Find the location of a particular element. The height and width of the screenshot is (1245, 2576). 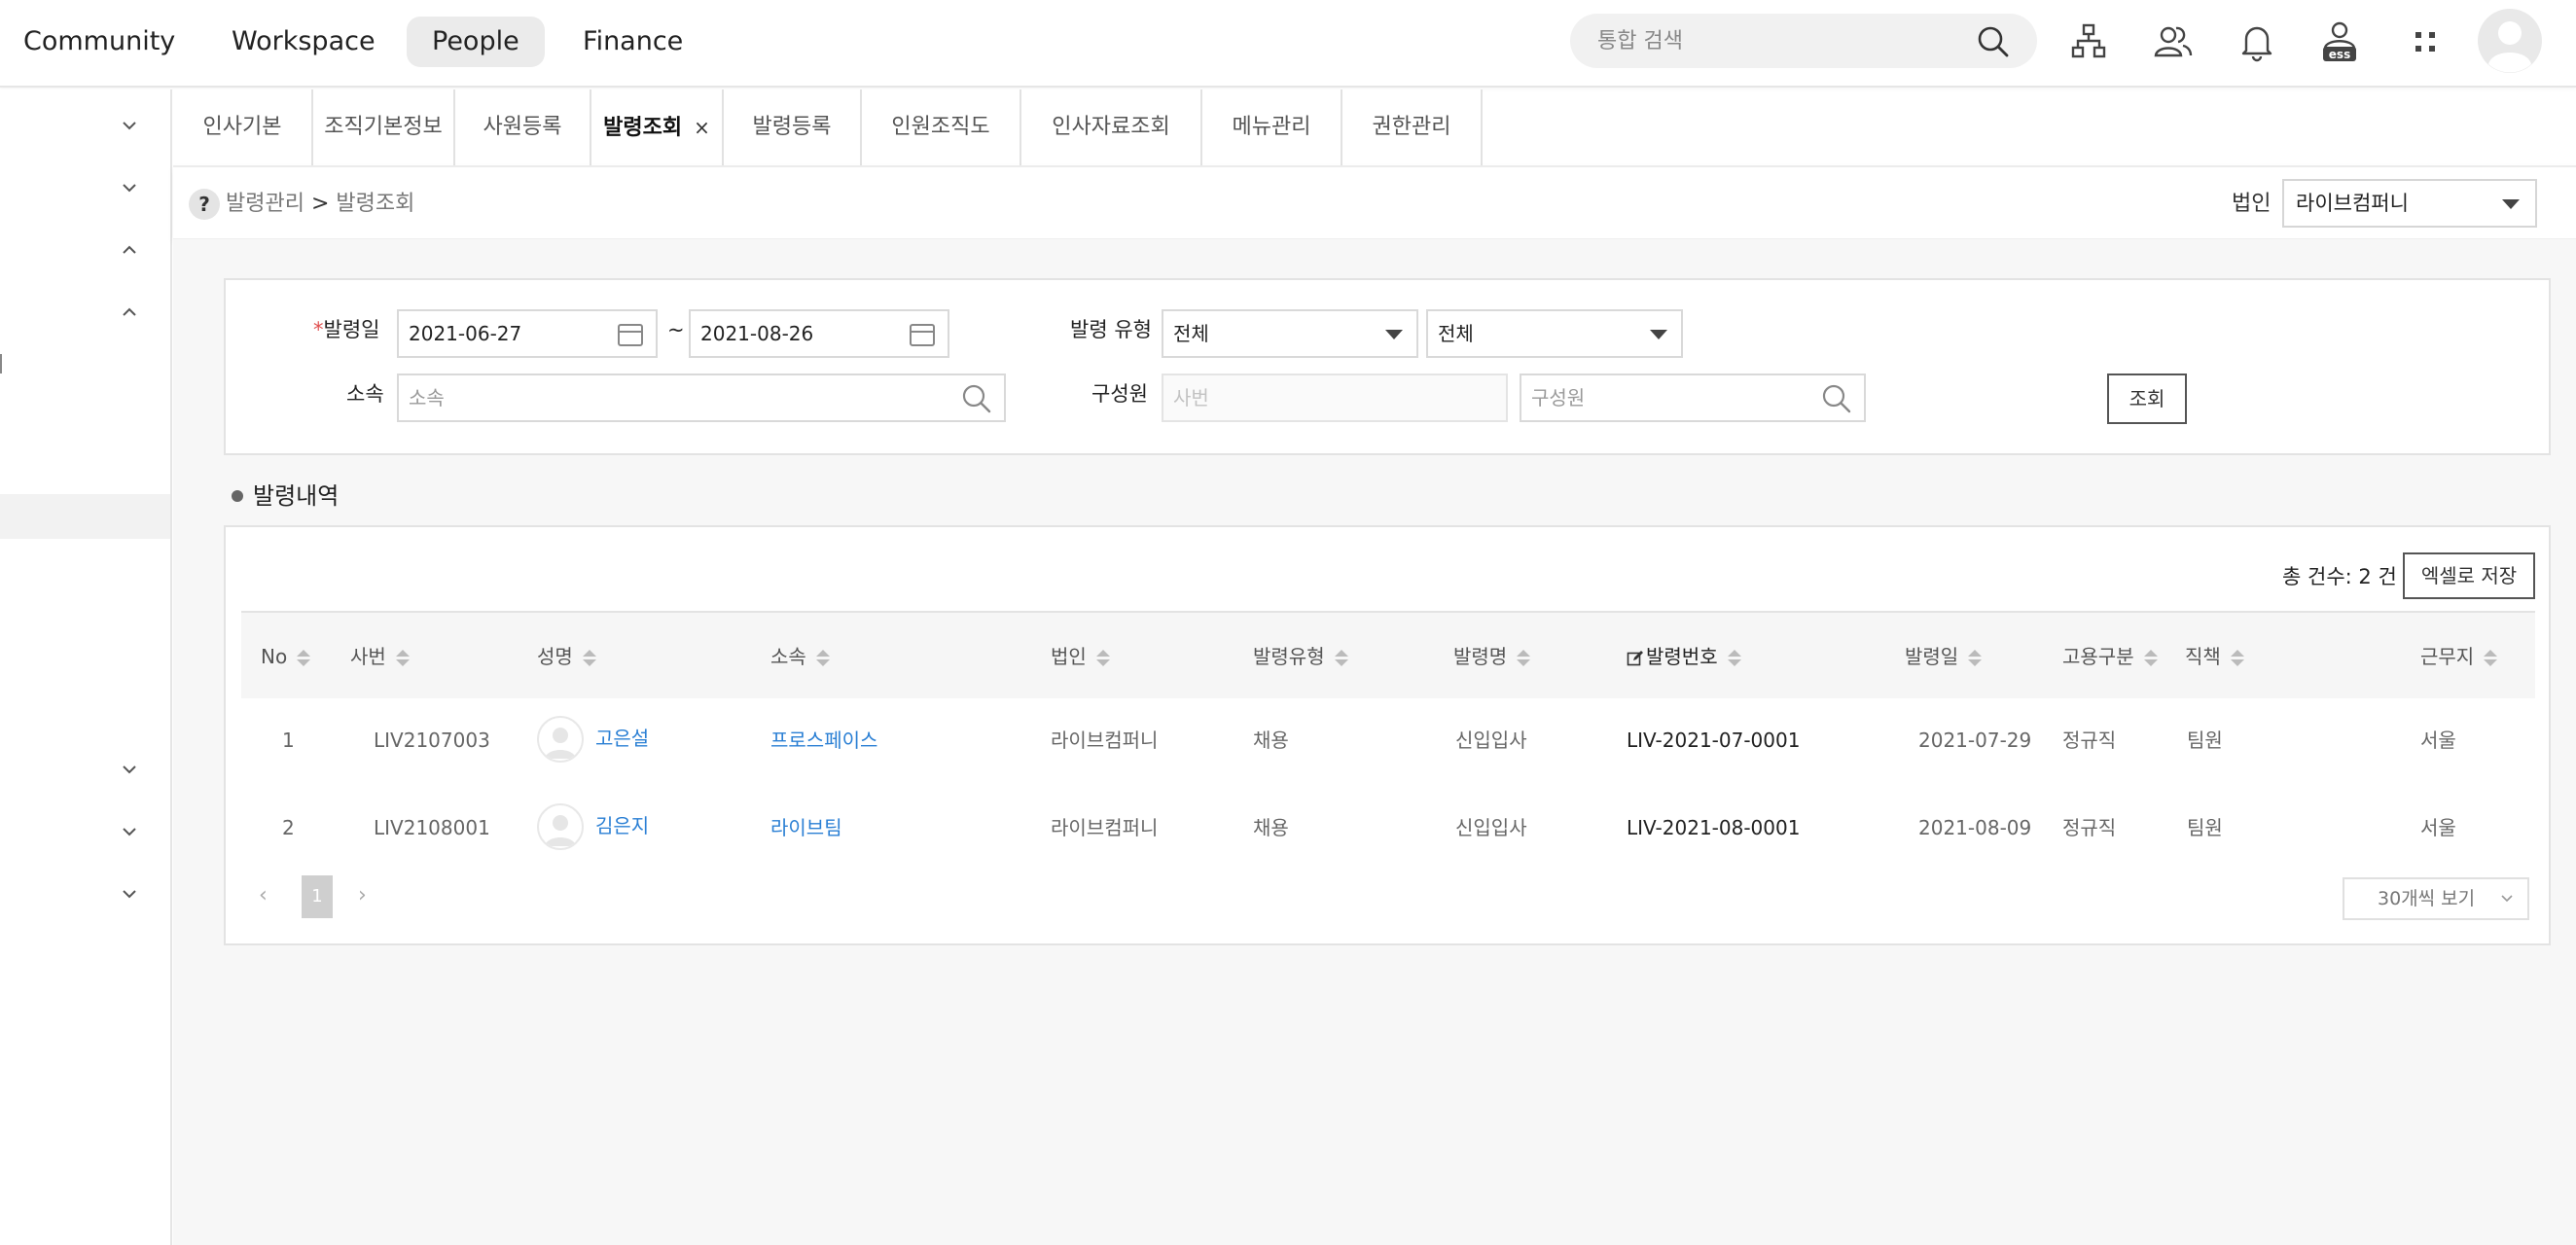

per-page-select: 30개씩 보기 is located at coordinates (2436, 898).